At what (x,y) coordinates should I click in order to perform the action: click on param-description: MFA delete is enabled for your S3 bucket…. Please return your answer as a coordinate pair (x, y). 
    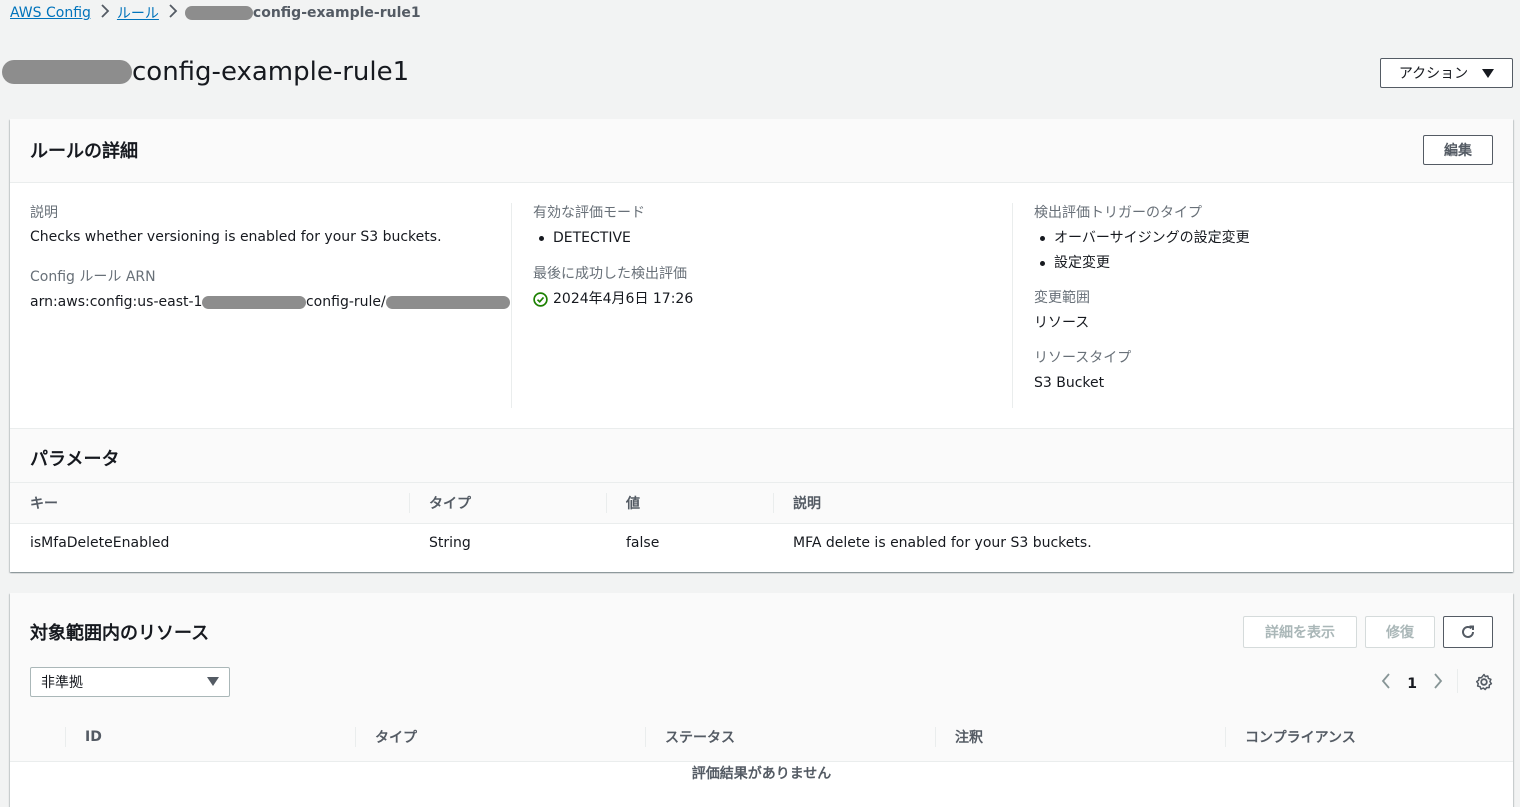
    Looking at the image, I should click on (942, 543).